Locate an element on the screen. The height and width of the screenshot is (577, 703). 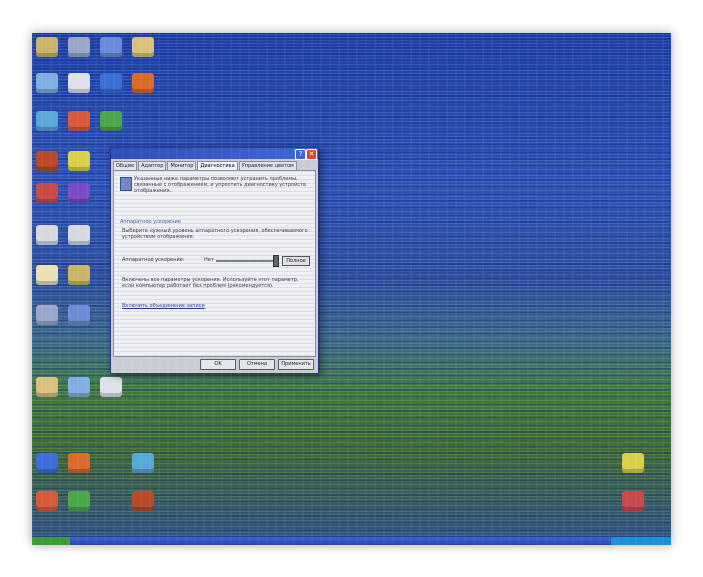
system-tray is located at coordinates (641, 541).